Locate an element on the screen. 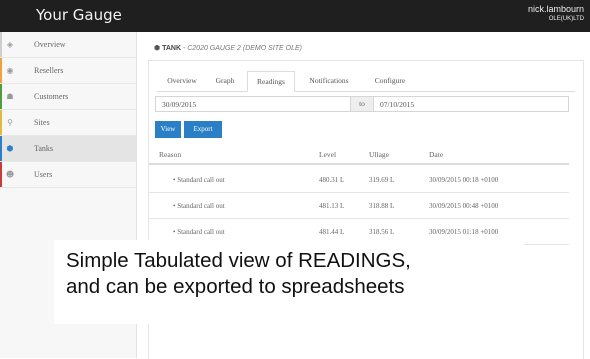 The height and width of the screenshot is (359, 590). from-date-input: 30/09/2015 is located at coordinates (253, 104).